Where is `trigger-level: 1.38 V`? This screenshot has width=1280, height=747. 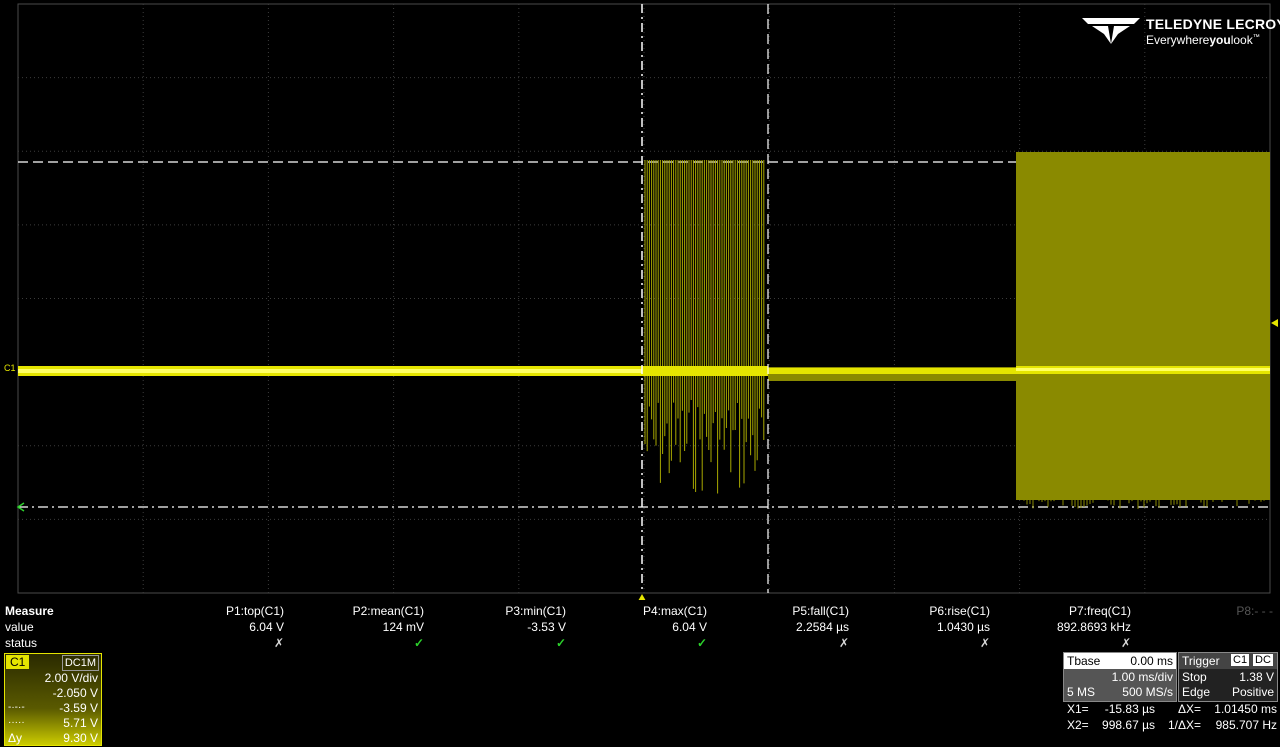 trigger-level: 1.38 V is located at coordinates (1256, 677).